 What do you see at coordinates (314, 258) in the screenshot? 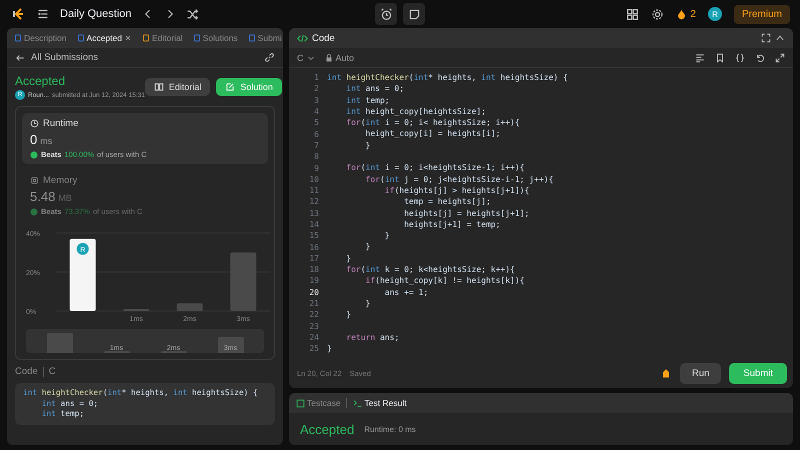
I see `line-number: 17` at bounding box center [314, 258].